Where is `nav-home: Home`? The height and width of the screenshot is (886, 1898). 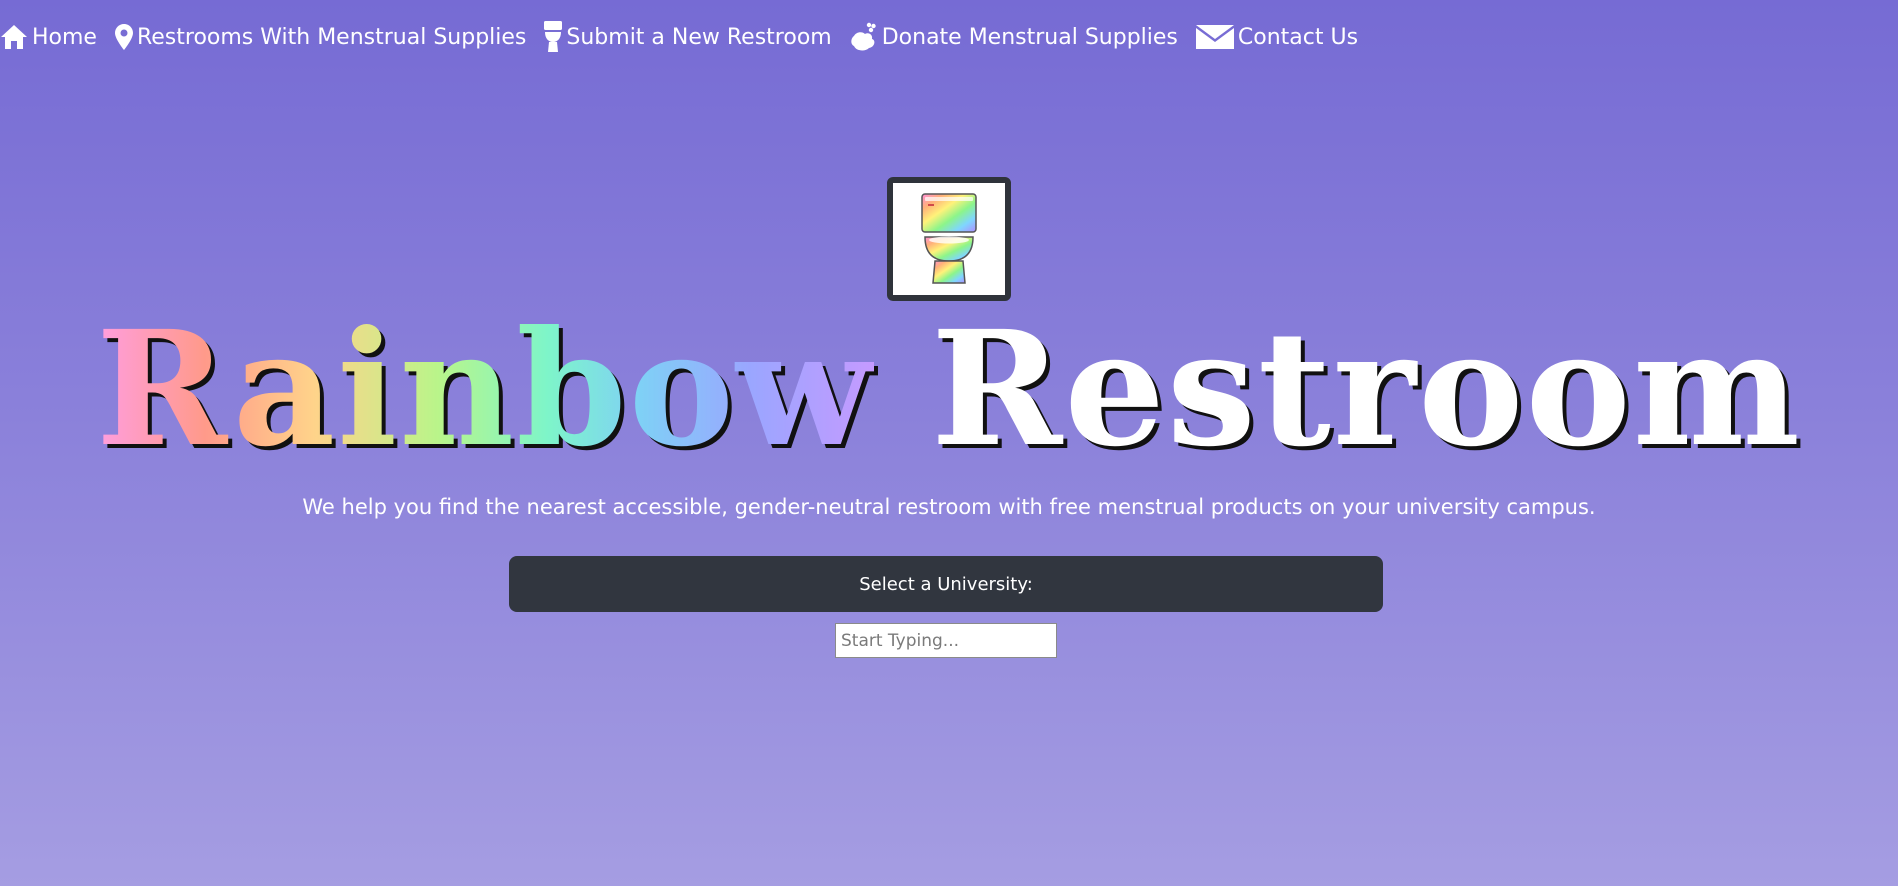
nav-home: Home is located at coordinates (48, 37).